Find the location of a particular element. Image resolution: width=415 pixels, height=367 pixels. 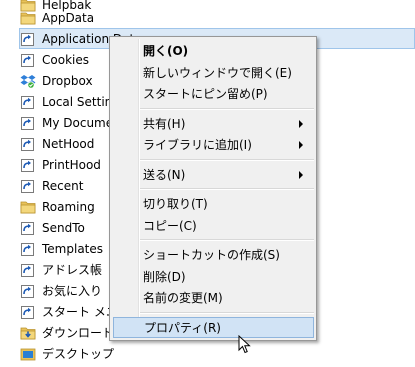

menu-item: ショートカットの作成(S) is located at coordinates (213, 254).